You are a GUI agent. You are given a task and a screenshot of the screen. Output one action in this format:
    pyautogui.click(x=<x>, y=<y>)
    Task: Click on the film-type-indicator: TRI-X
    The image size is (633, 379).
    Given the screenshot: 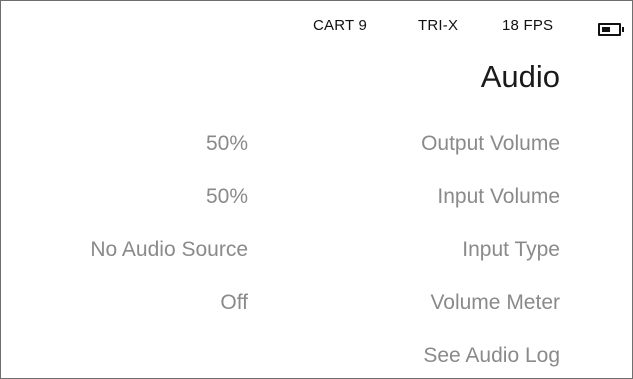 What is the action you would take?
    pyautogui.click(x=438, y=25)
    